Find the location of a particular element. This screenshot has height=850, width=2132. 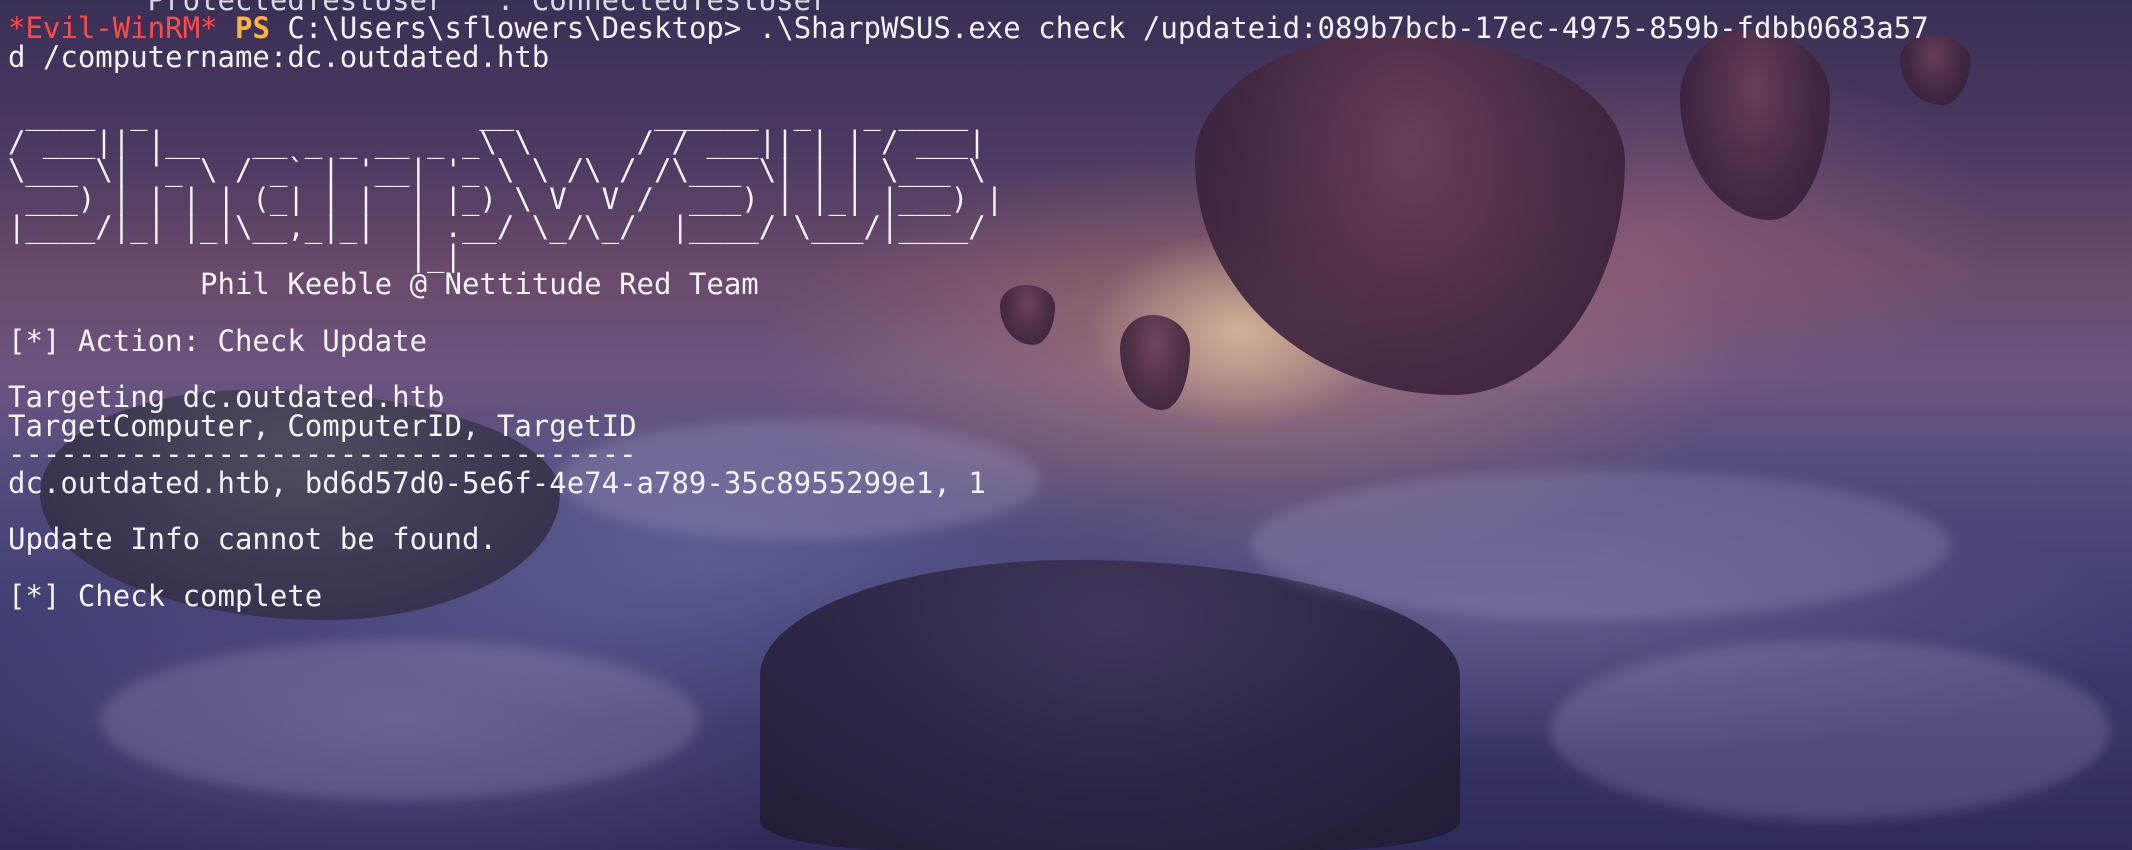

action-line: [*] Action: Check Update is located at coordinates (218, 340).